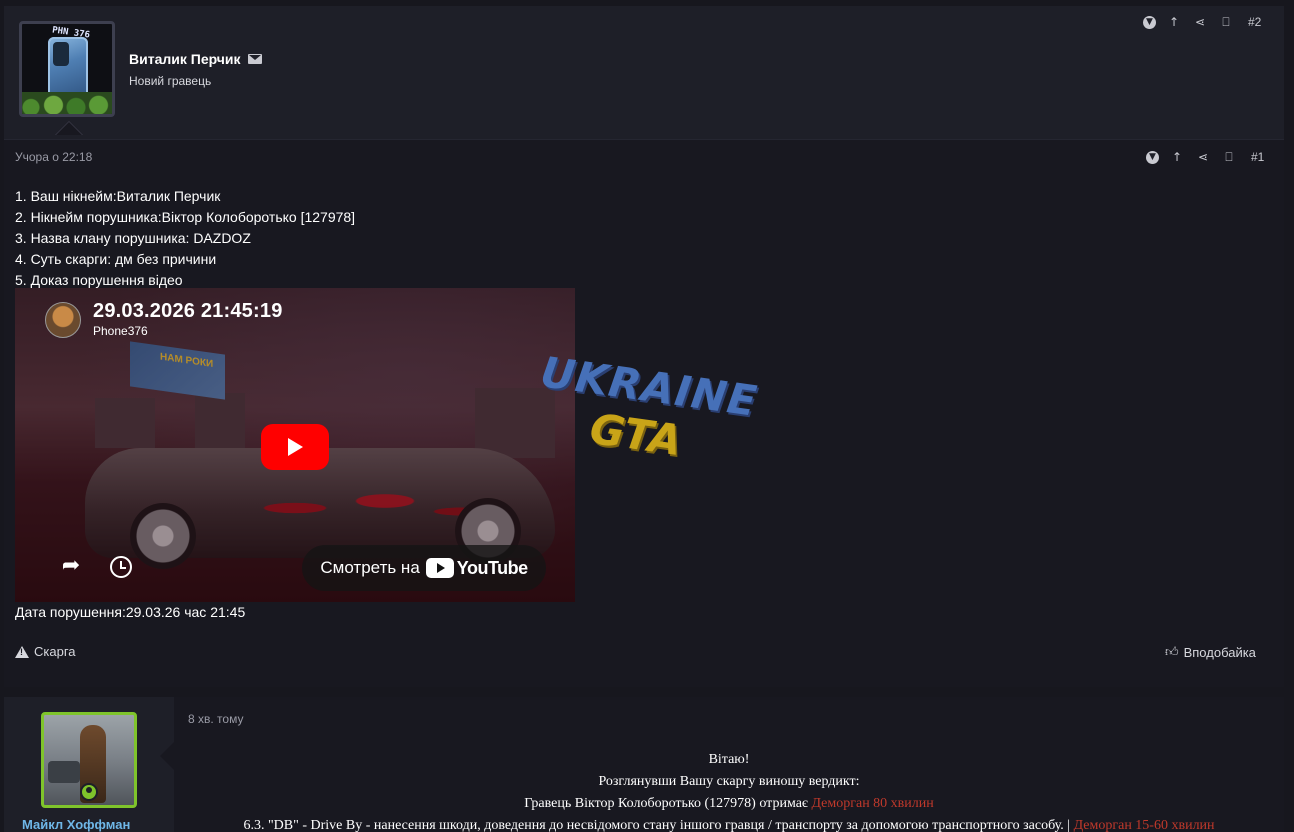 The height and width of the screenshot is (832, 1294). What do you see at coordinates (121, 567) in the screenshot?
I see `watch-later-icon` at bounding box center [121, 567].